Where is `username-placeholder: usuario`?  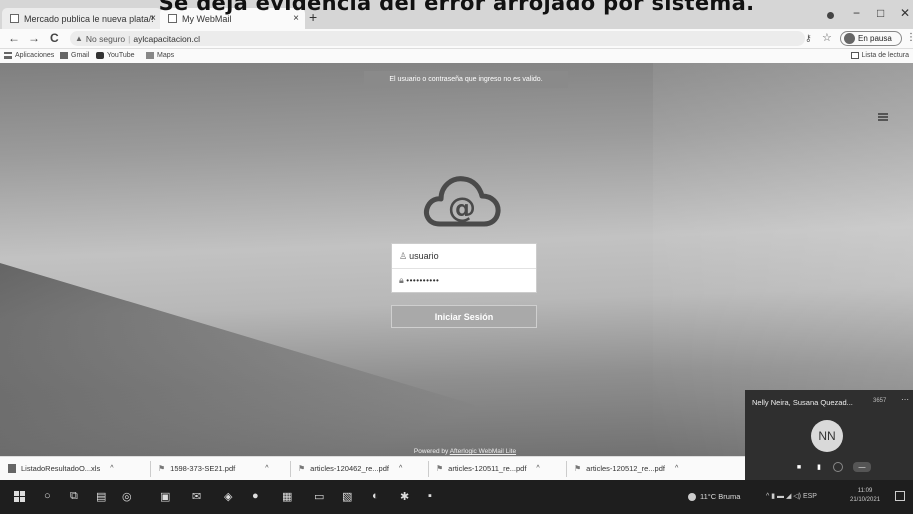
username-placeholder: usuario is located at coordinates (424, 256).